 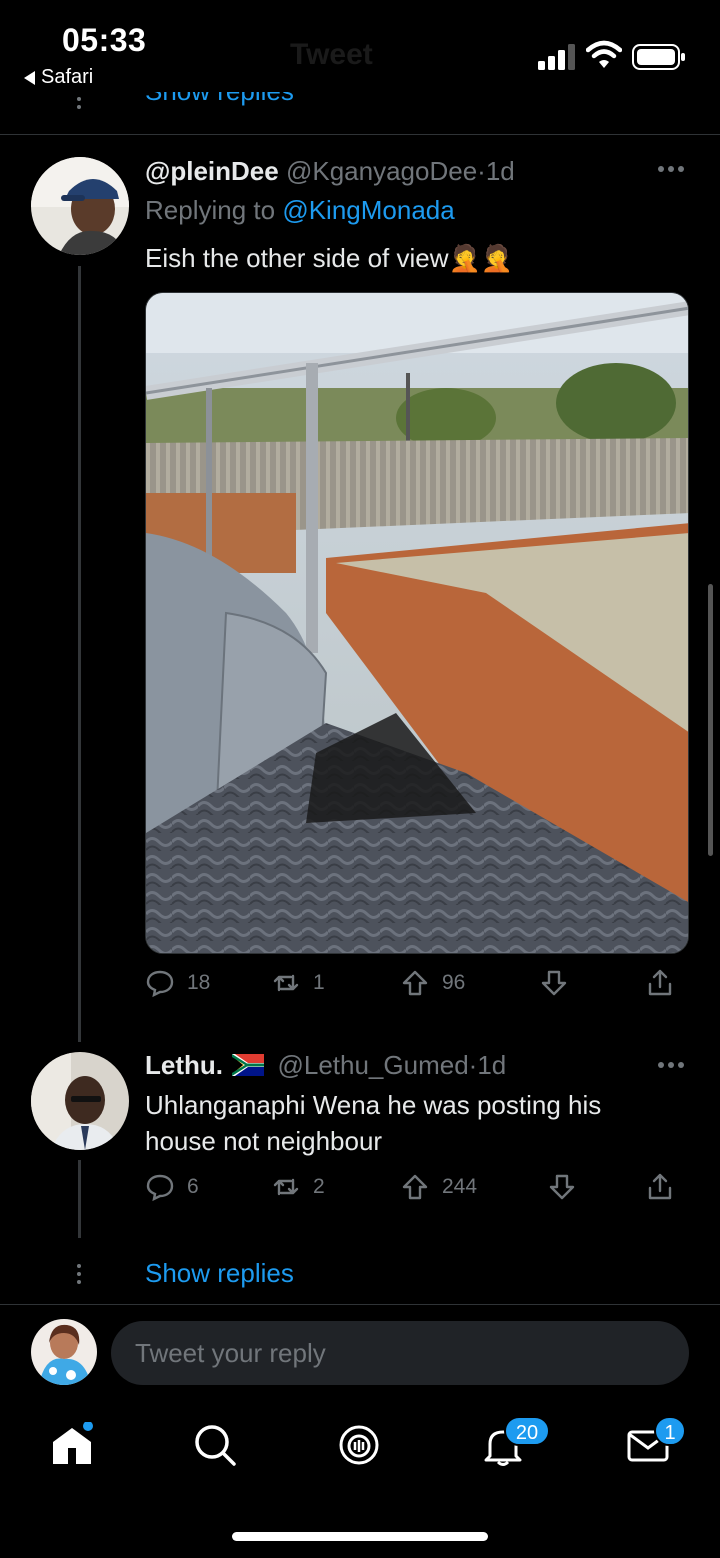 I want to click on scrollbar, so click(x=710, y=720).